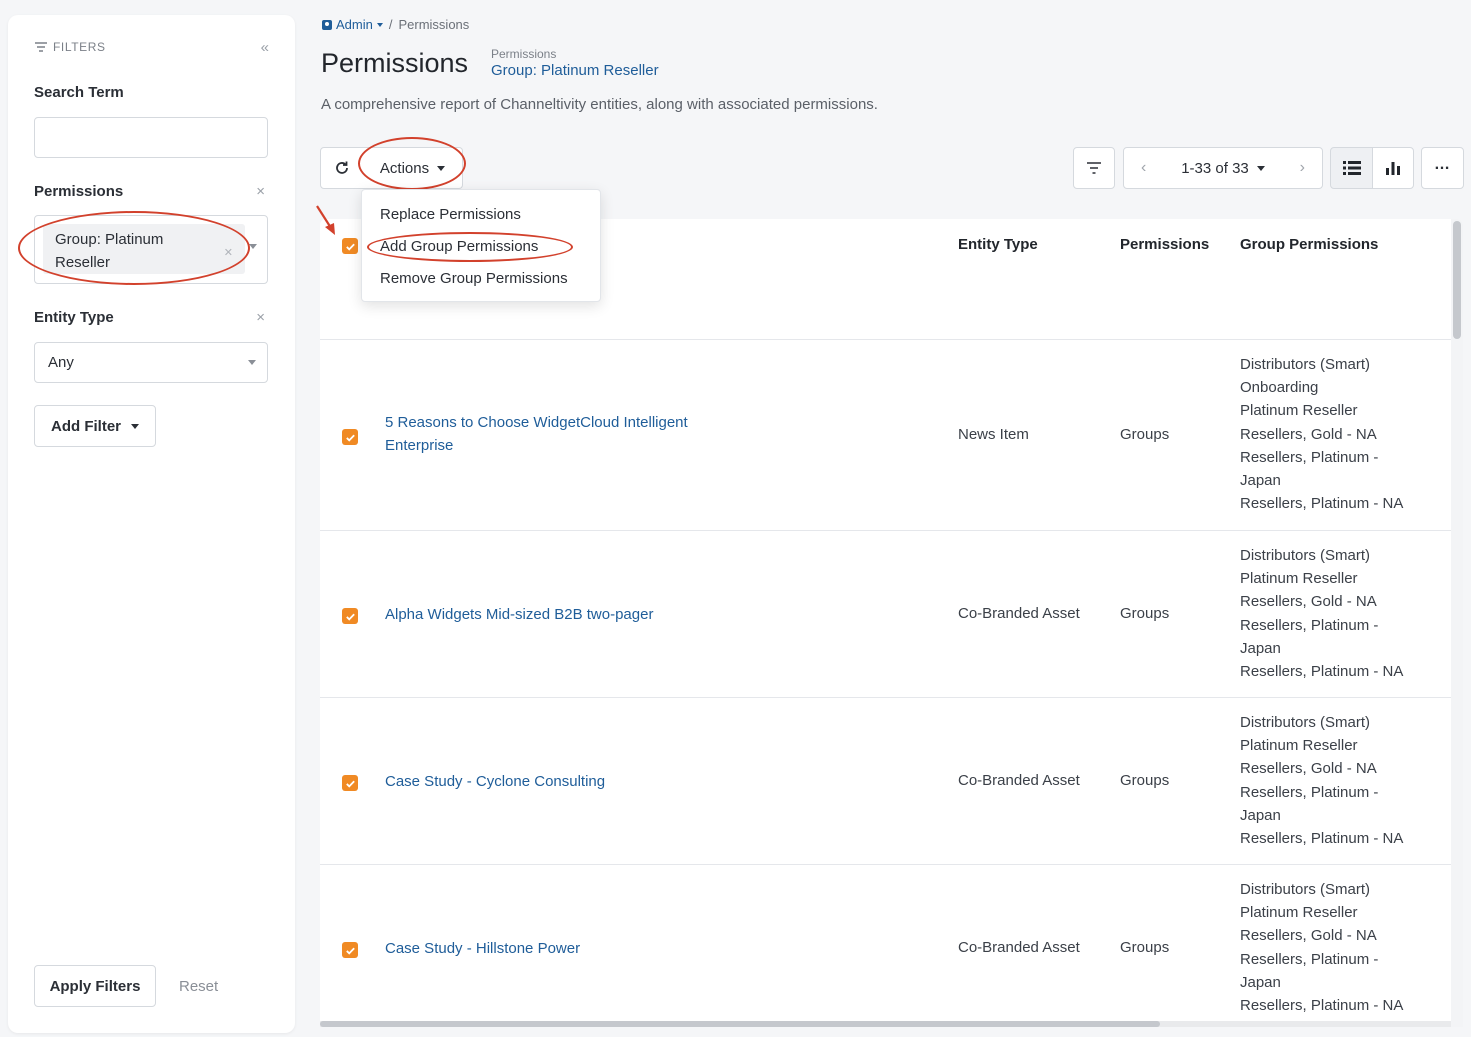 The width and height of the screenshot is (1471, 1037). What do you see at coordinates (395, 63) in the screenshot?
I see `page-title: Permissions` at bounding box center [395, 63].